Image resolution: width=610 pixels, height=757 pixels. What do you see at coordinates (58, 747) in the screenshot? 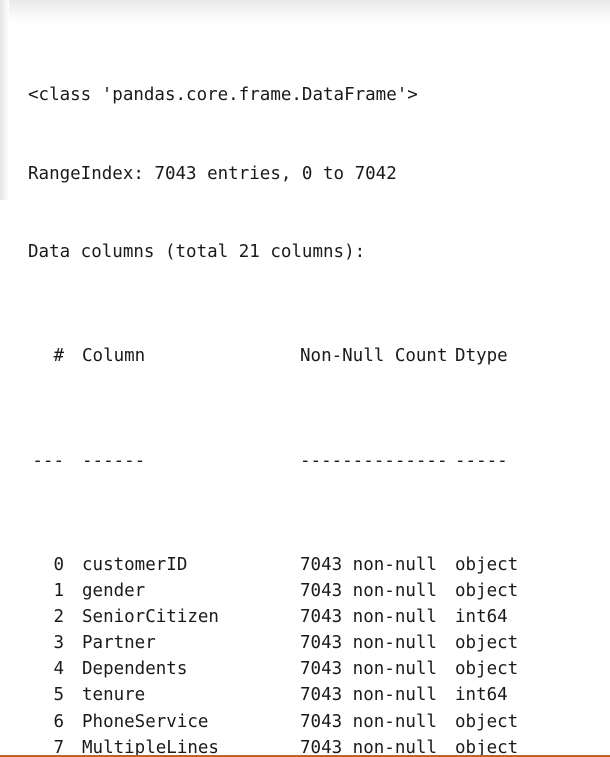
I see `cell-index: 7` at bounding box center [58, 747].